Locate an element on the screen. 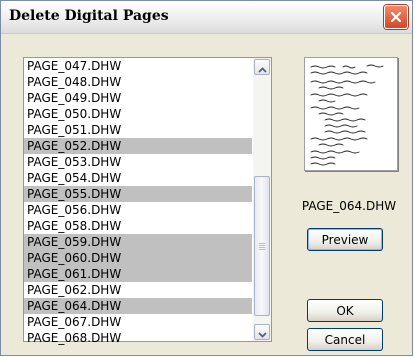 The image size is (415, 358). scroll-down-button is located at coordinates (262, 332).